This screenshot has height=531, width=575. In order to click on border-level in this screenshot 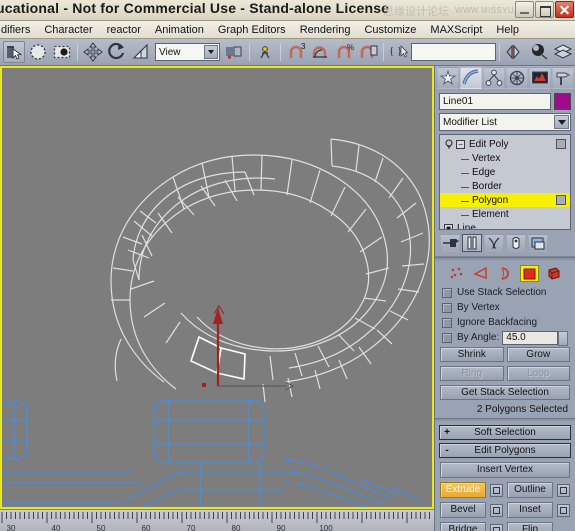, I will do `click(505, 273)`.